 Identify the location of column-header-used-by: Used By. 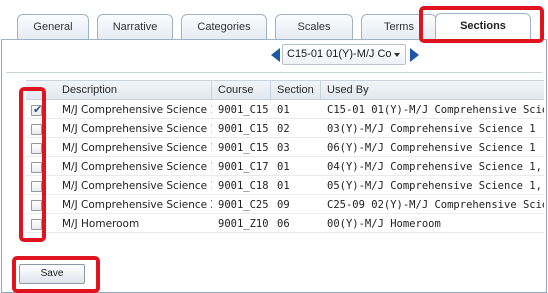
(432, 90).